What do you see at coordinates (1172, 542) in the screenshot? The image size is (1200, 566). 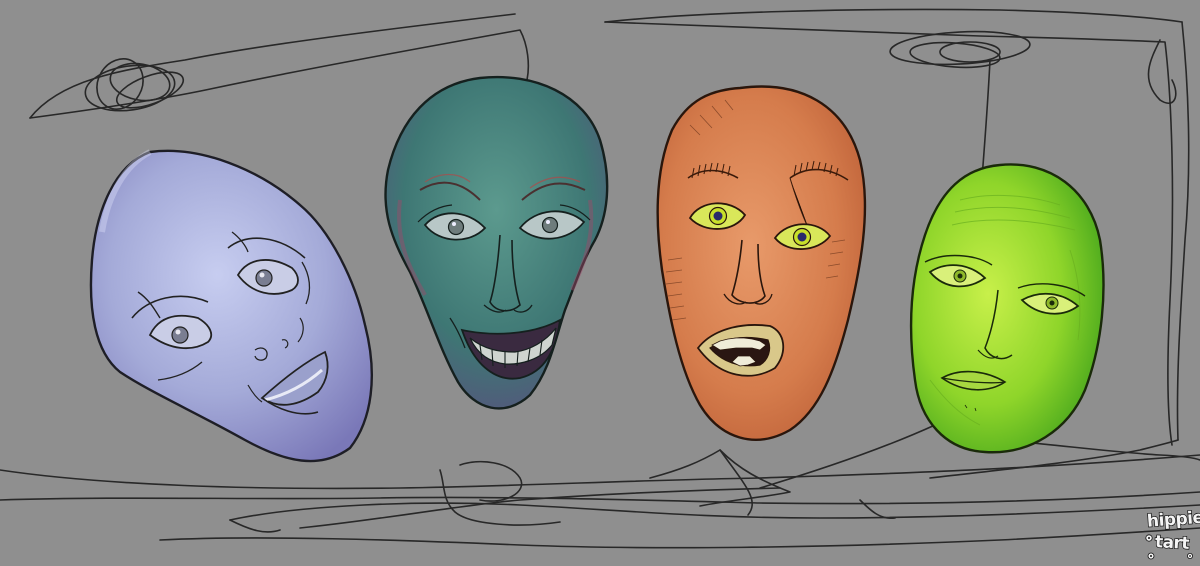 I see `signature-line-2: tart` at bounding box center [1172, 542].